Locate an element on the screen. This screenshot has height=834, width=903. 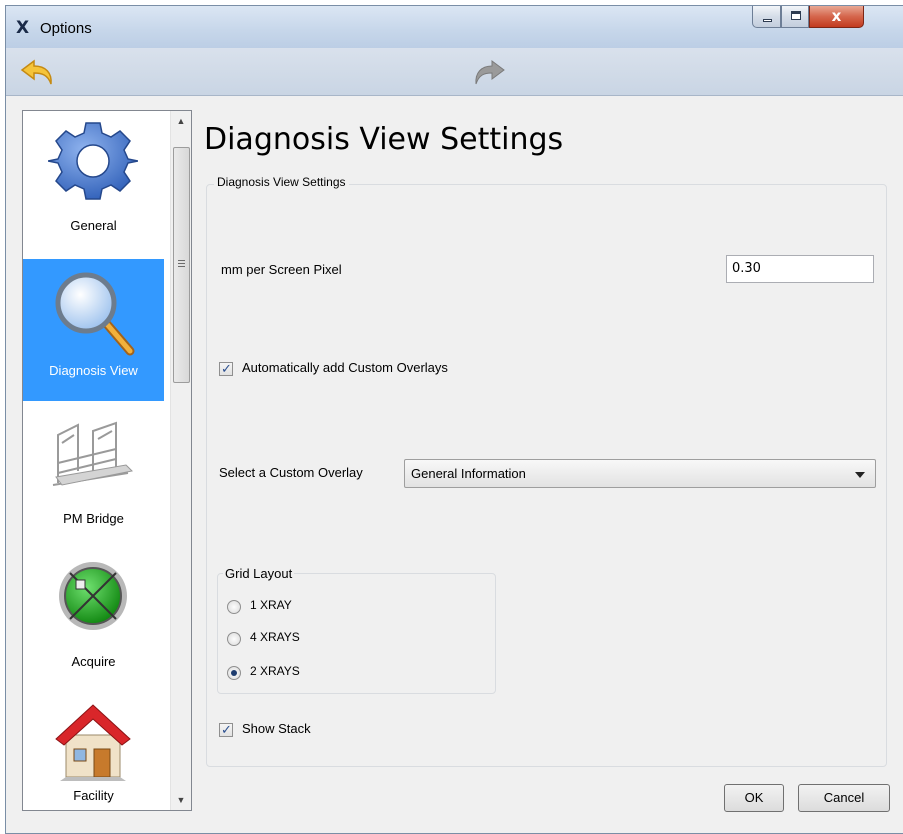
maximize-icon is located at coordinates (796, 15).